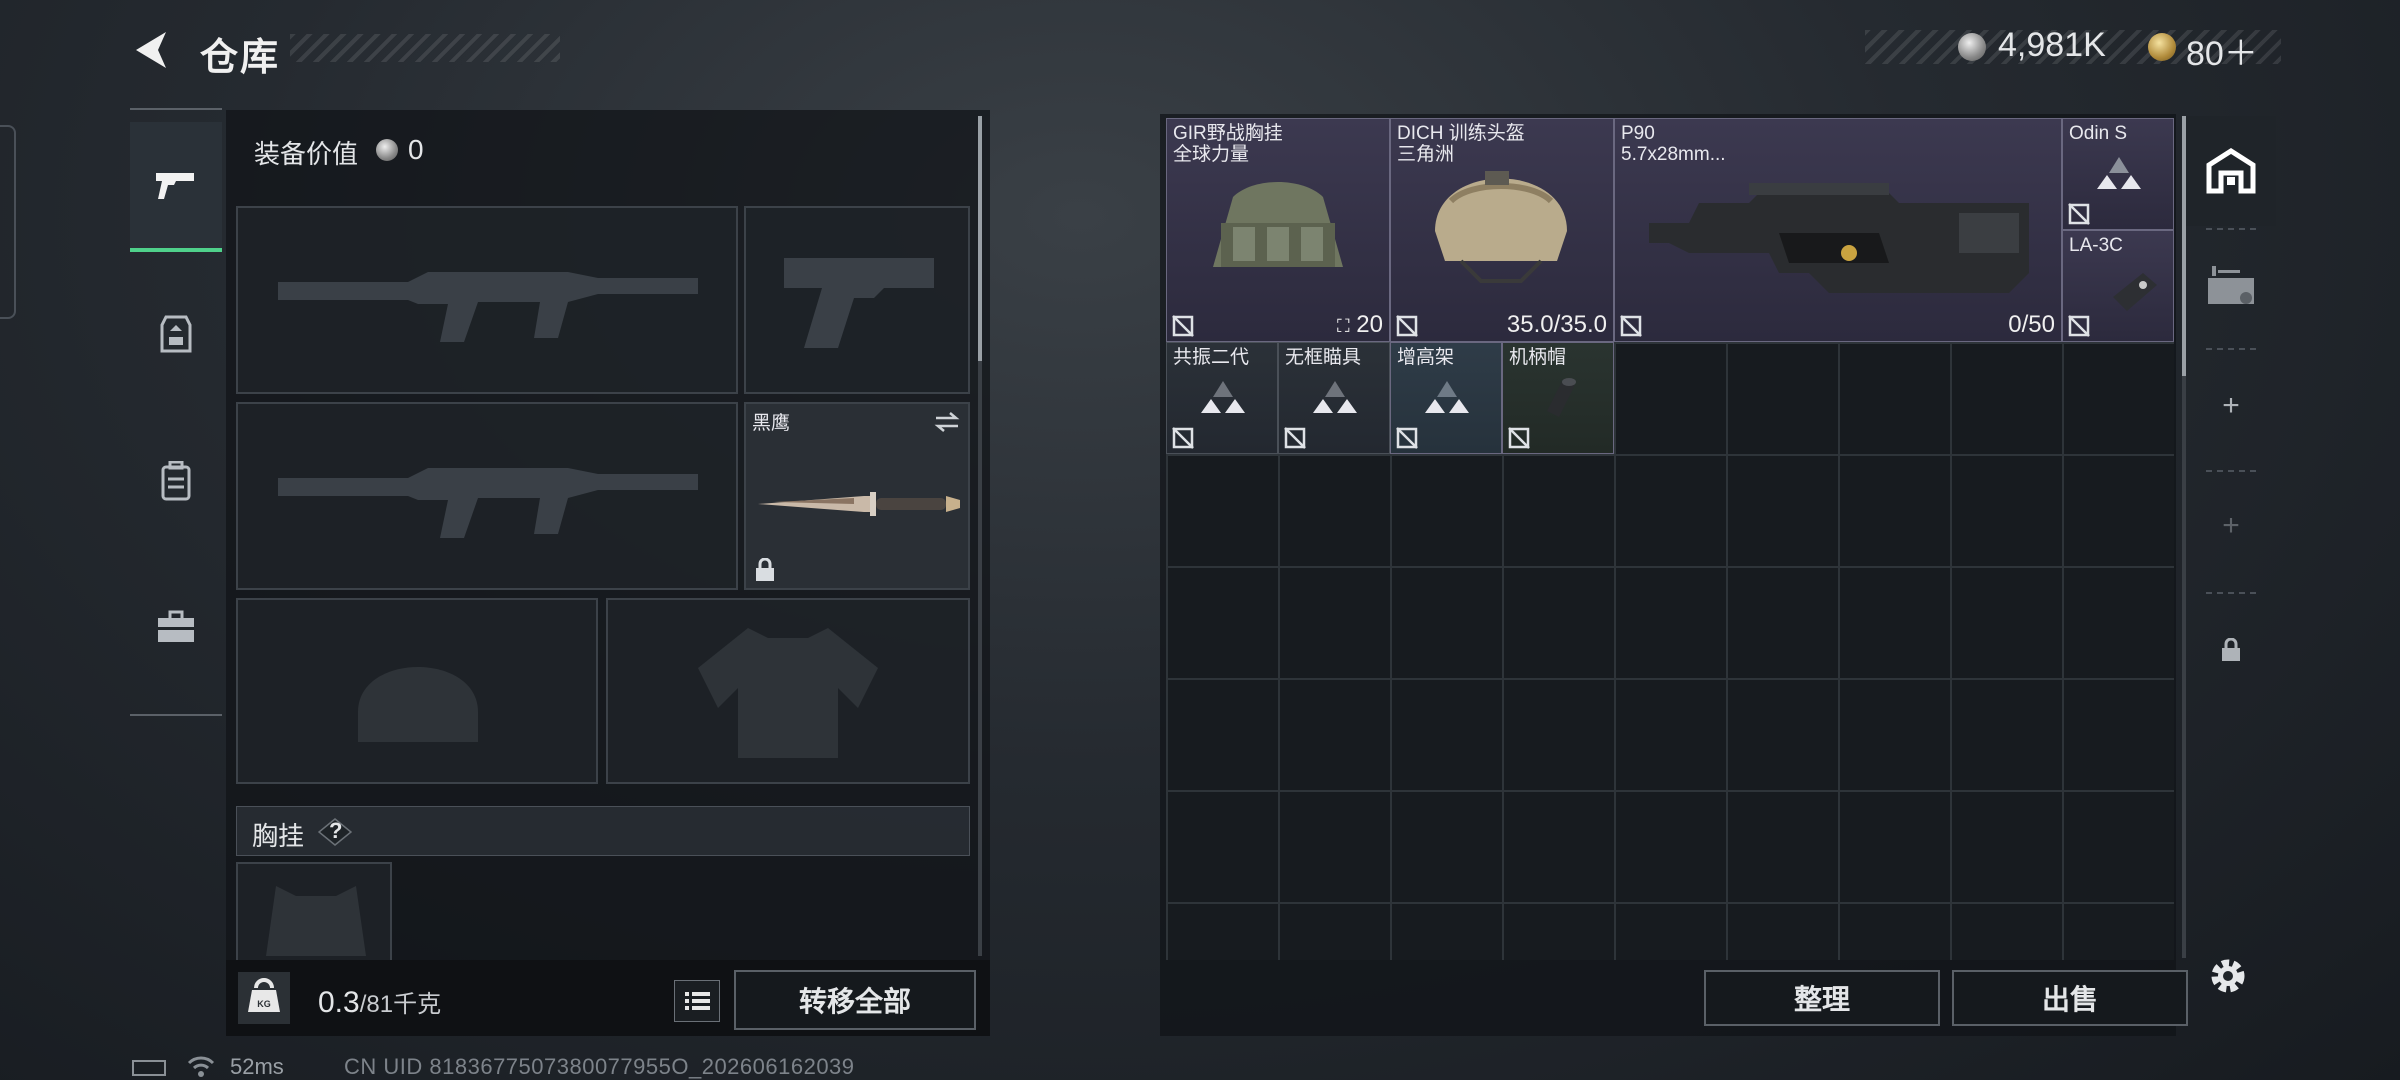 The image size is (2400, 1080). Describe the element at coordinates (1538, 357) in the screenshot. I see `item-name: 机柄帽` at that location.